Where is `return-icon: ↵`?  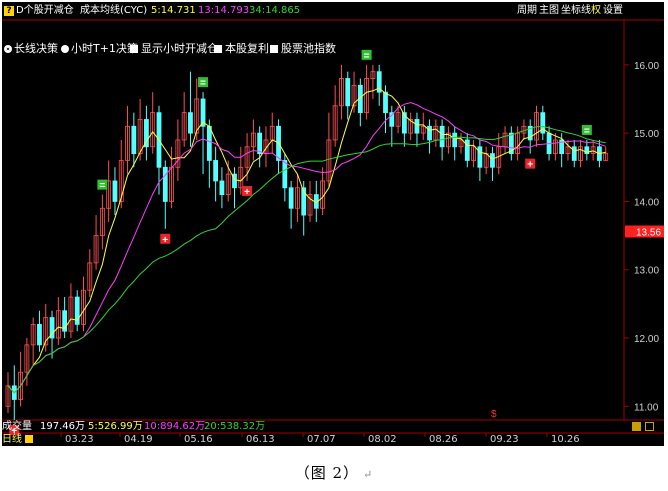
return-icon: ↵ is located at coordinates (368, 474).